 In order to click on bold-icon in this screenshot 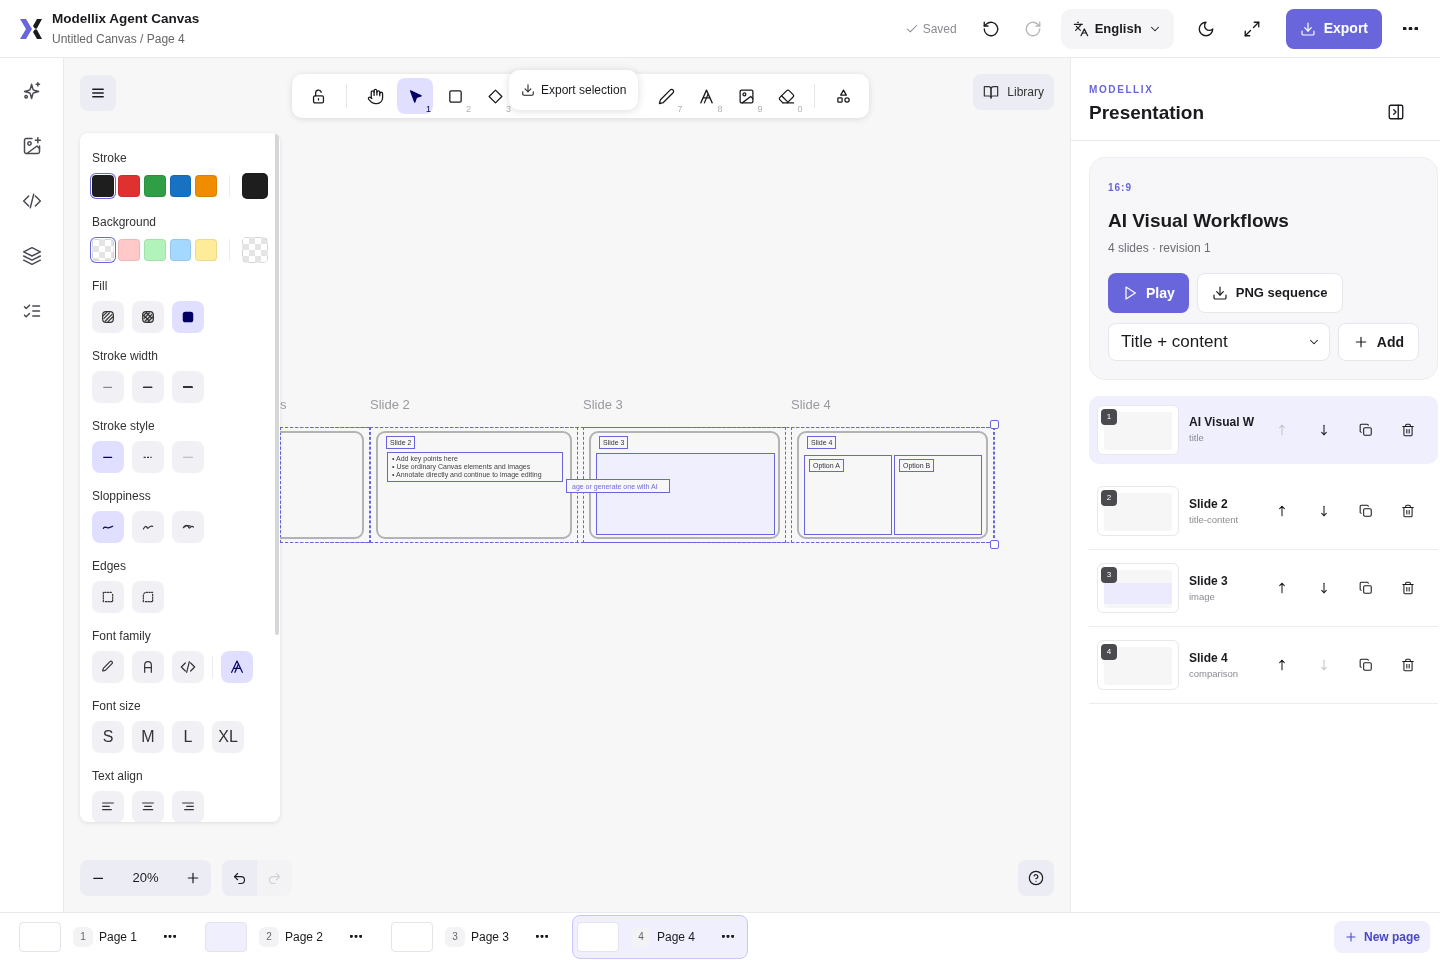, I will do `click(148, 387)`.